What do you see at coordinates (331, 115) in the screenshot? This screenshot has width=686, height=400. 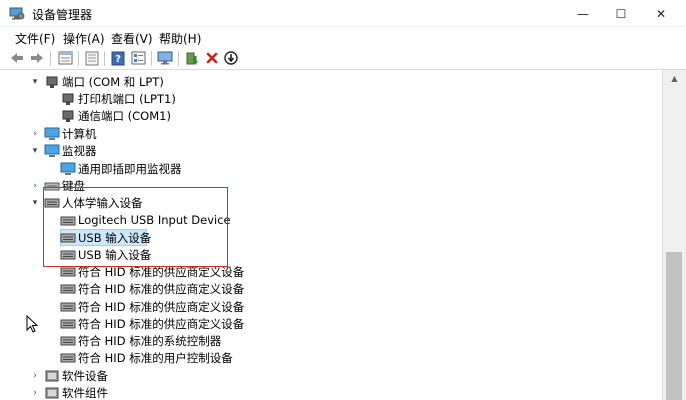 I see `tree-node-com1: 通信端口 (COM1)` at bounding box center [331, 115].